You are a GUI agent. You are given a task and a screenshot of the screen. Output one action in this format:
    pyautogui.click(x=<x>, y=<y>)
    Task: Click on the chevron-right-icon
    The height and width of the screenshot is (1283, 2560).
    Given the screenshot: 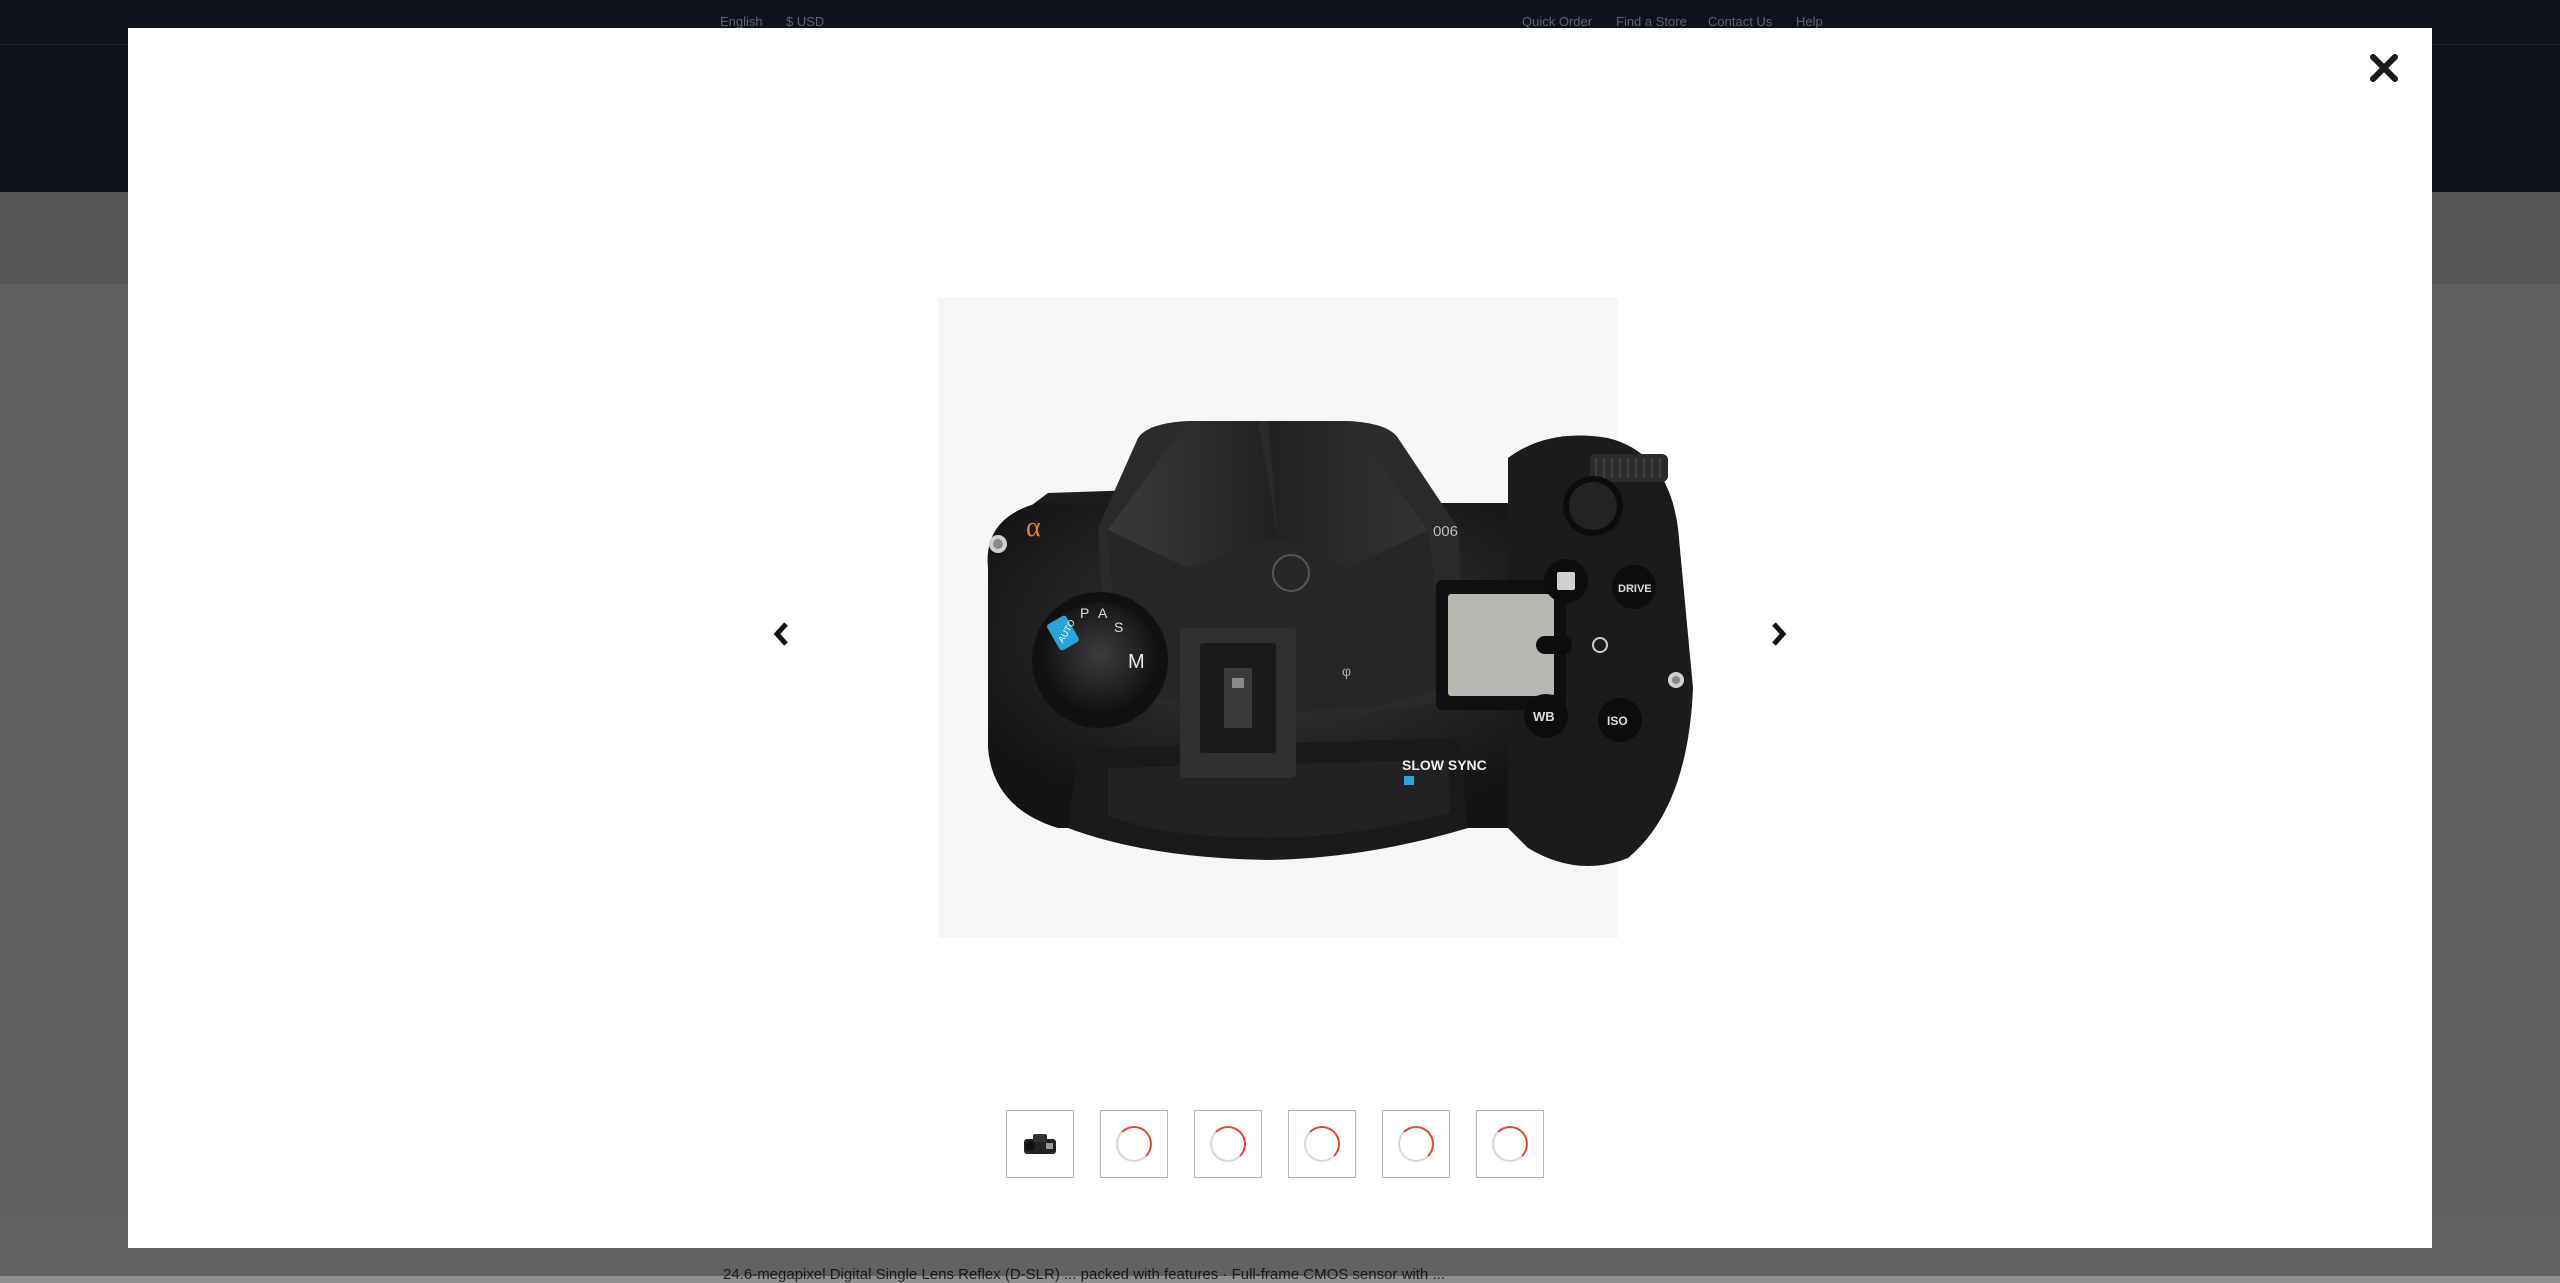 What is the action you would take?
    pyautogui.click(x=1779, y=634)
    